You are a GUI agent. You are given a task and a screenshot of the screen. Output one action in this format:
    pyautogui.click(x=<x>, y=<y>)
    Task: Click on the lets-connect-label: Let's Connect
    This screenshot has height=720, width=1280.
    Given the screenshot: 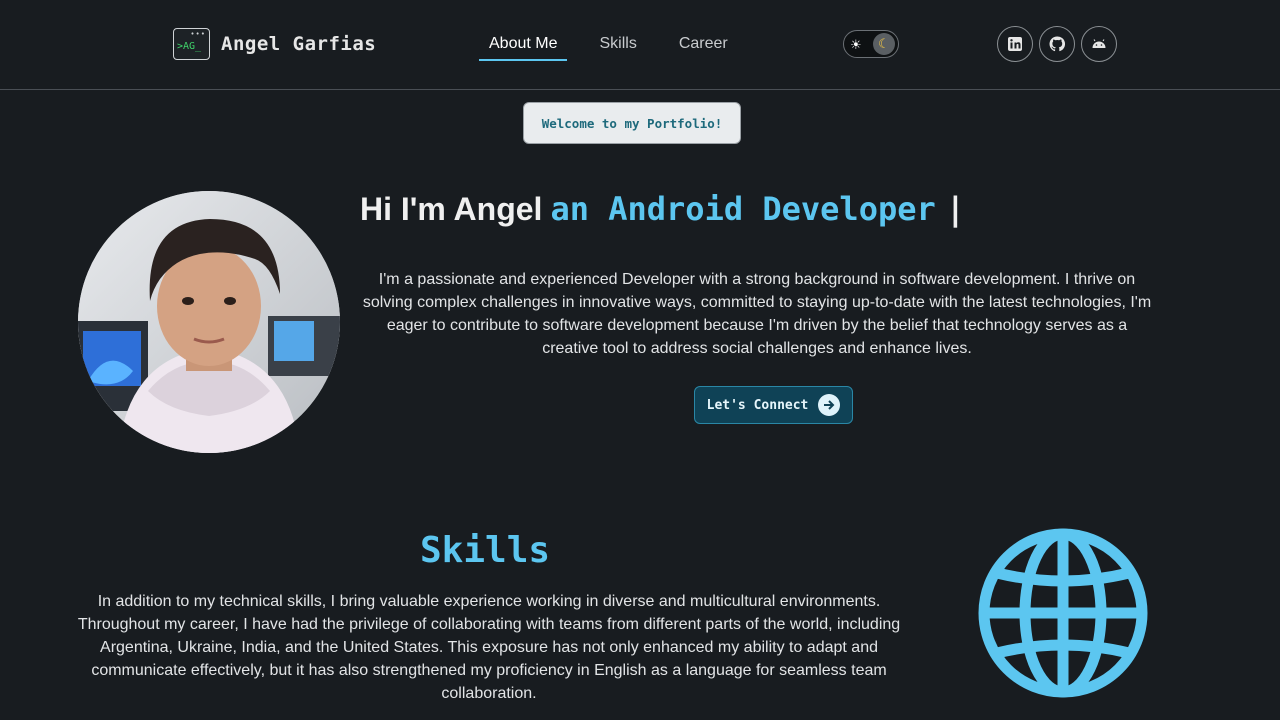 What is the action you would take?
    pyautogui.click(x=757, y=405)
    